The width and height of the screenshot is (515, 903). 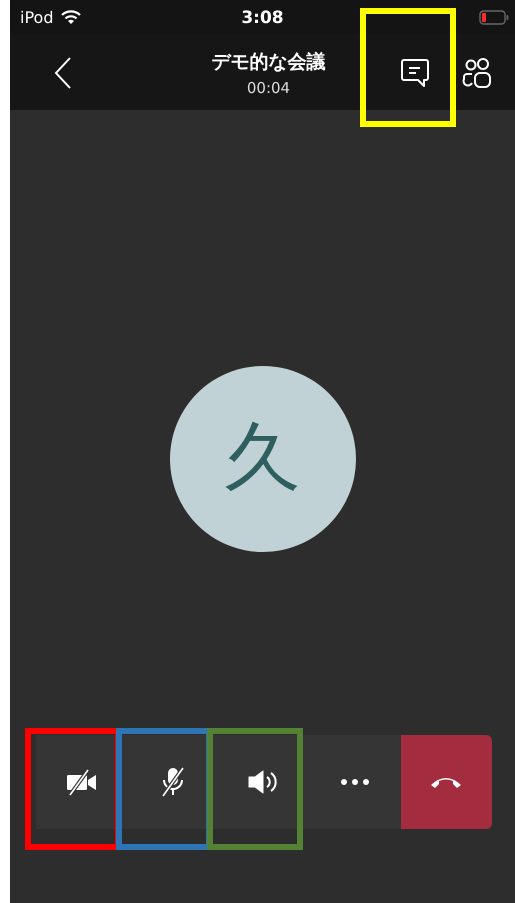 I want to click on battery-icon, so click(x=494, y=17).